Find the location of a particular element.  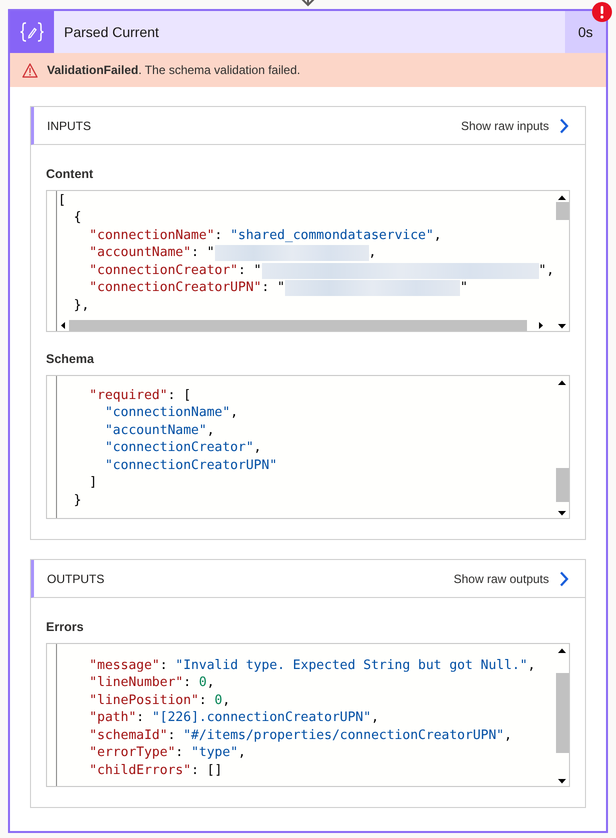

code-line: "connectionName", is located at coordinates (171, 413).